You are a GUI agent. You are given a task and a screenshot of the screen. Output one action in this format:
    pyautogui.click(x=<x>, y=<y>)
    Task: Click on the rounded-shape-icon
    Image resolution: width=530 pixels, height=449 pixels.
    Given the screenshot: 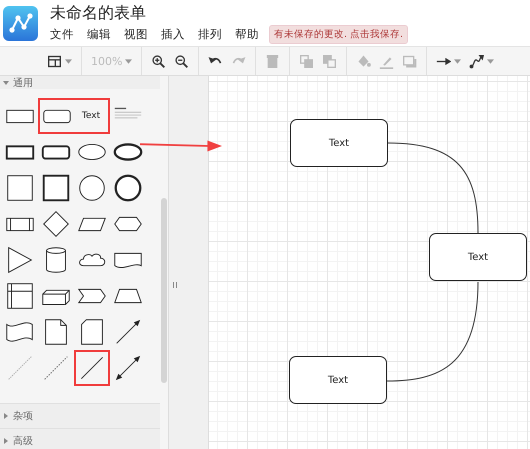 What is the action you would take?
    pyautogui.click(x=56, y=116)
    